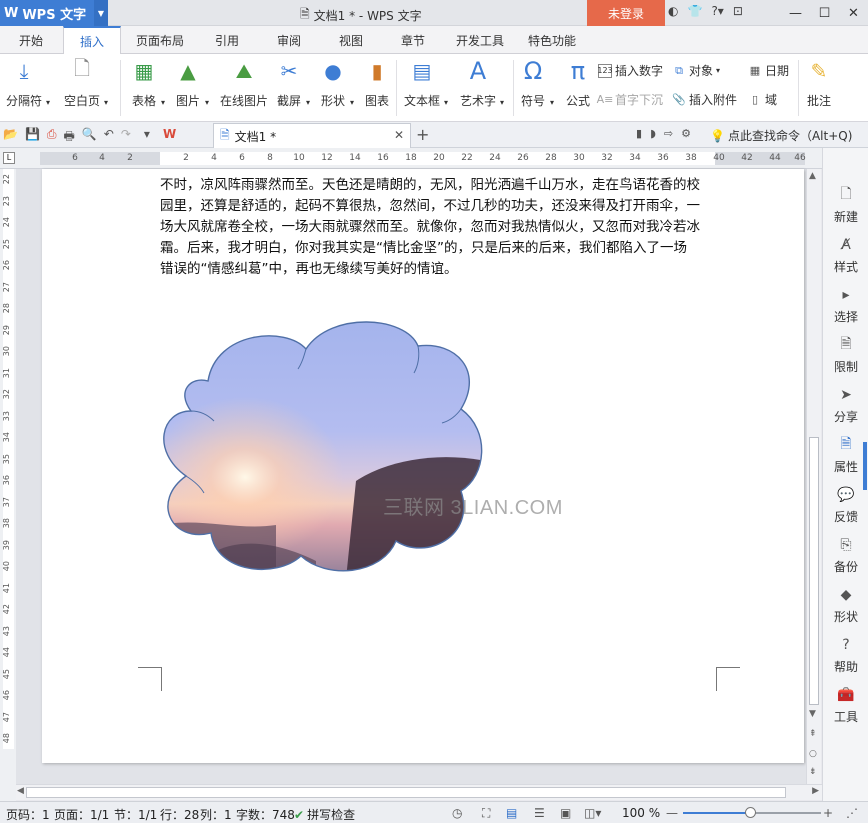  I want to click on horizontal-scrollbar: ◀ ▶, so click(419, 792).